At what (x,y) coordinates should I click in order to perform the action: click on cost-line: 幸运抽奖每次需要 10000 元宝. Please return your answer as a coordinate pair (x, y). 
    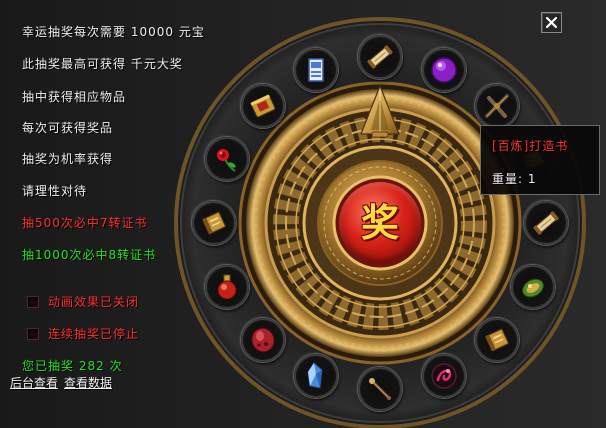
    Looking at the image, I should click on (113, 32).